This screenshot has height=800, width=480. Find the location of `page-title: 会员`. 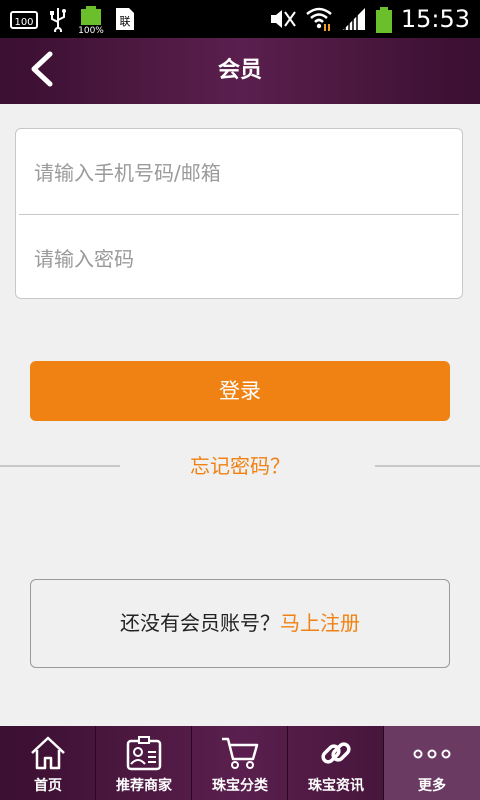

page-title: 会员 is located at coordinates (239, 70).